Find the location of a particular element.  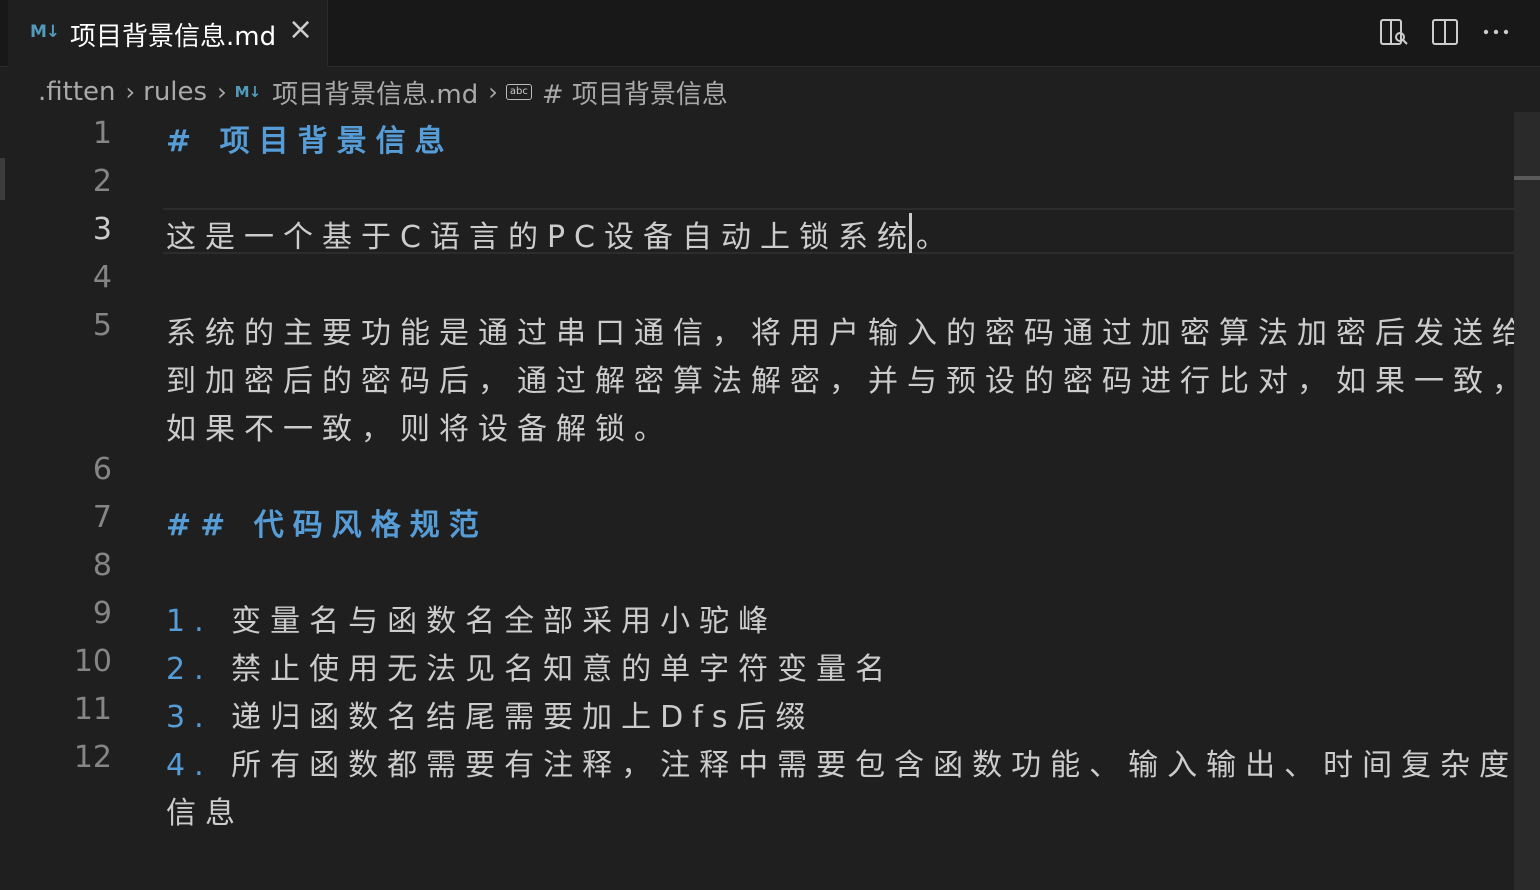

more-actions-icon is located at coordinates (1496, 32).